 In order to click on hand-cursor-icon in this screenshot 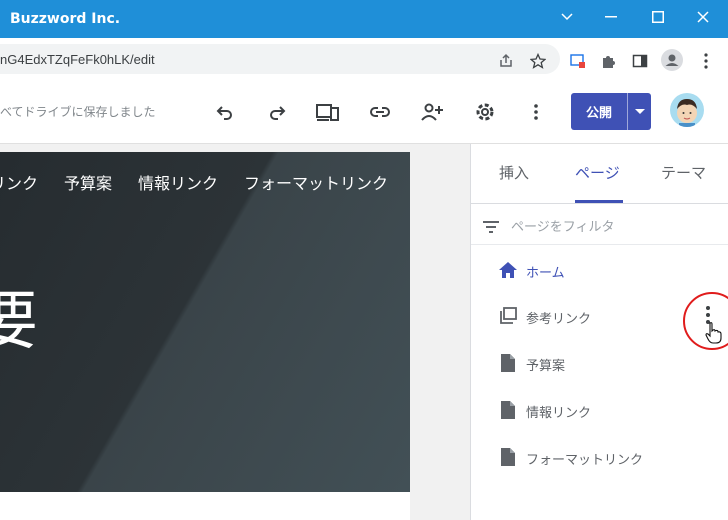, I will do `click(714, 335)`.